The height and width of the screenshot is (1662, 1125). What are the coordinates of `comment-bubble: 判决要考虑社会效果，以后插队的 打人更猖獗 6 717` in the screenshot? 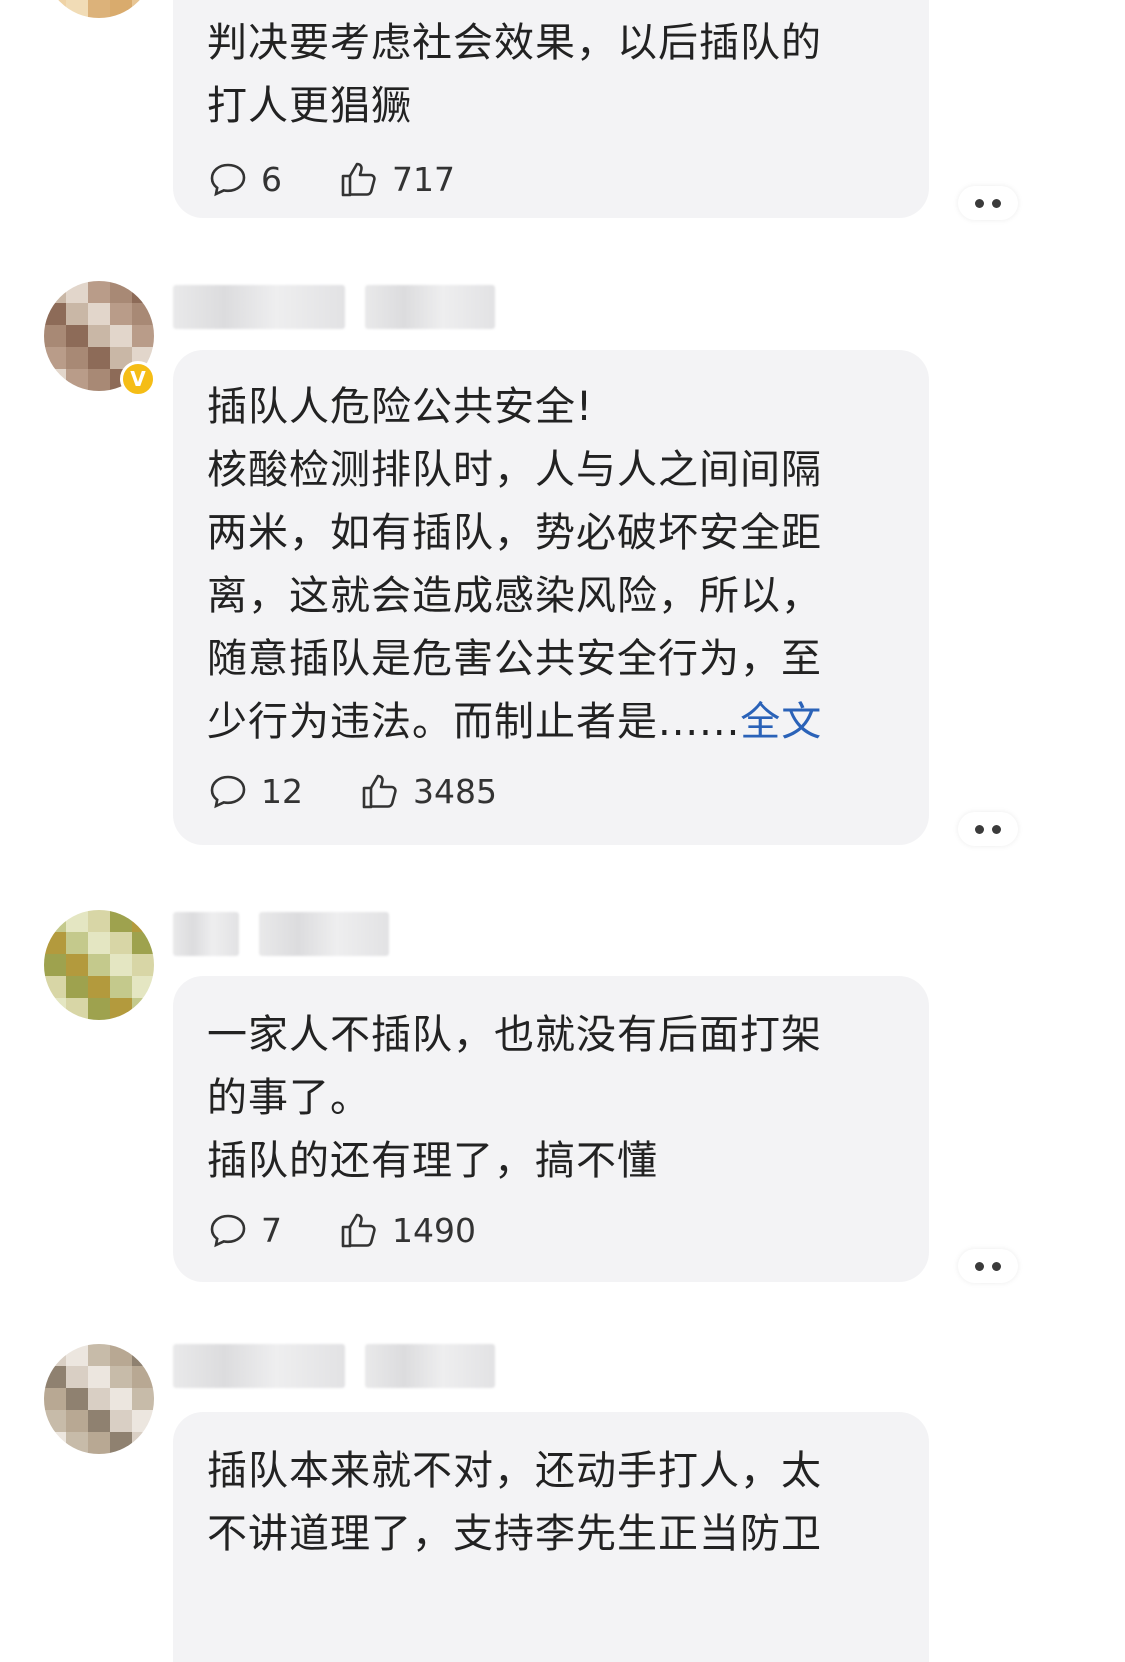 It's located at (551, 109).